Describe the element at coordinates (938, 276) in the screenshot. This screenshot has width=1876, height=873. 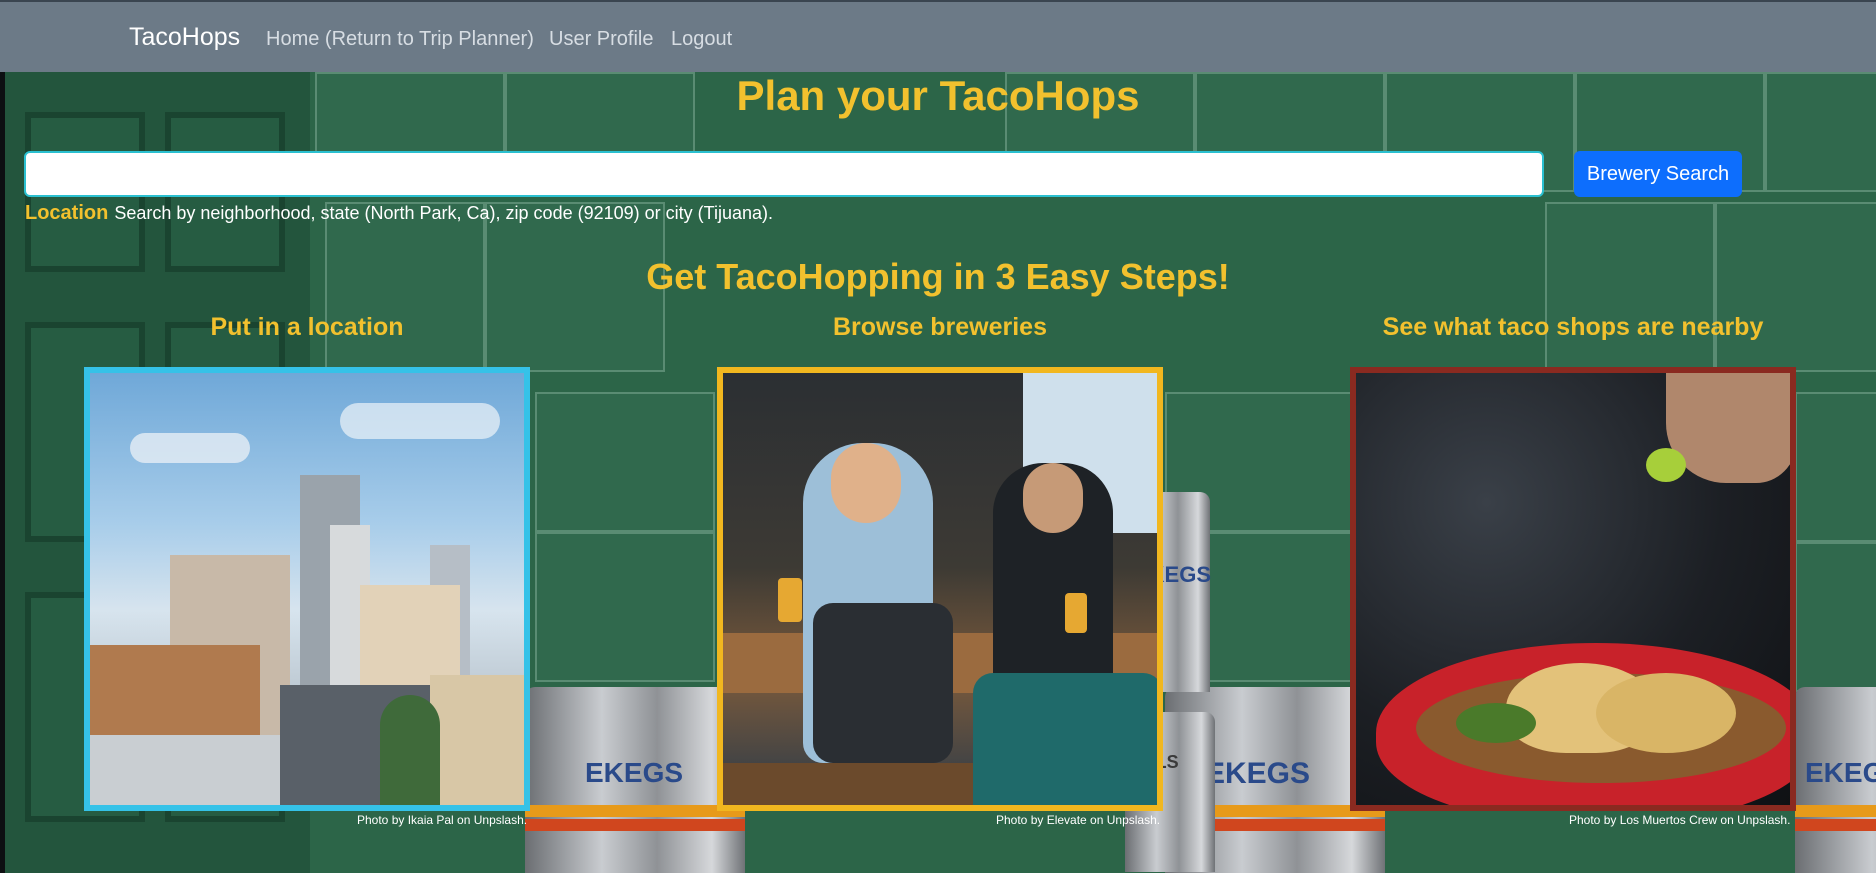
I see `steps-heading: Get TacoHopping in 3 Easy Steps!` at that location.